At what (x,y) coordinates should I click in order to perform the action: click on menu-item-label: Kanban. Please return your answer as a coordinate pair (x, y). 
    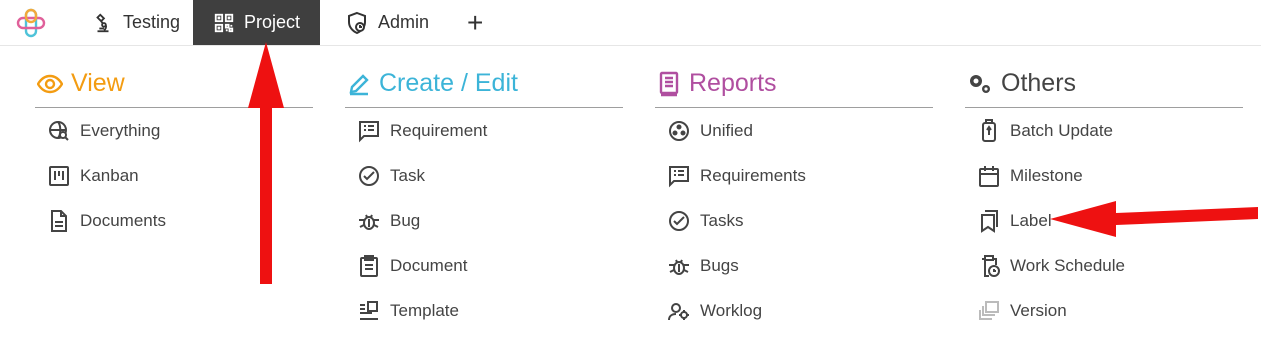
    Looking at the image, I should click on (109, 175).